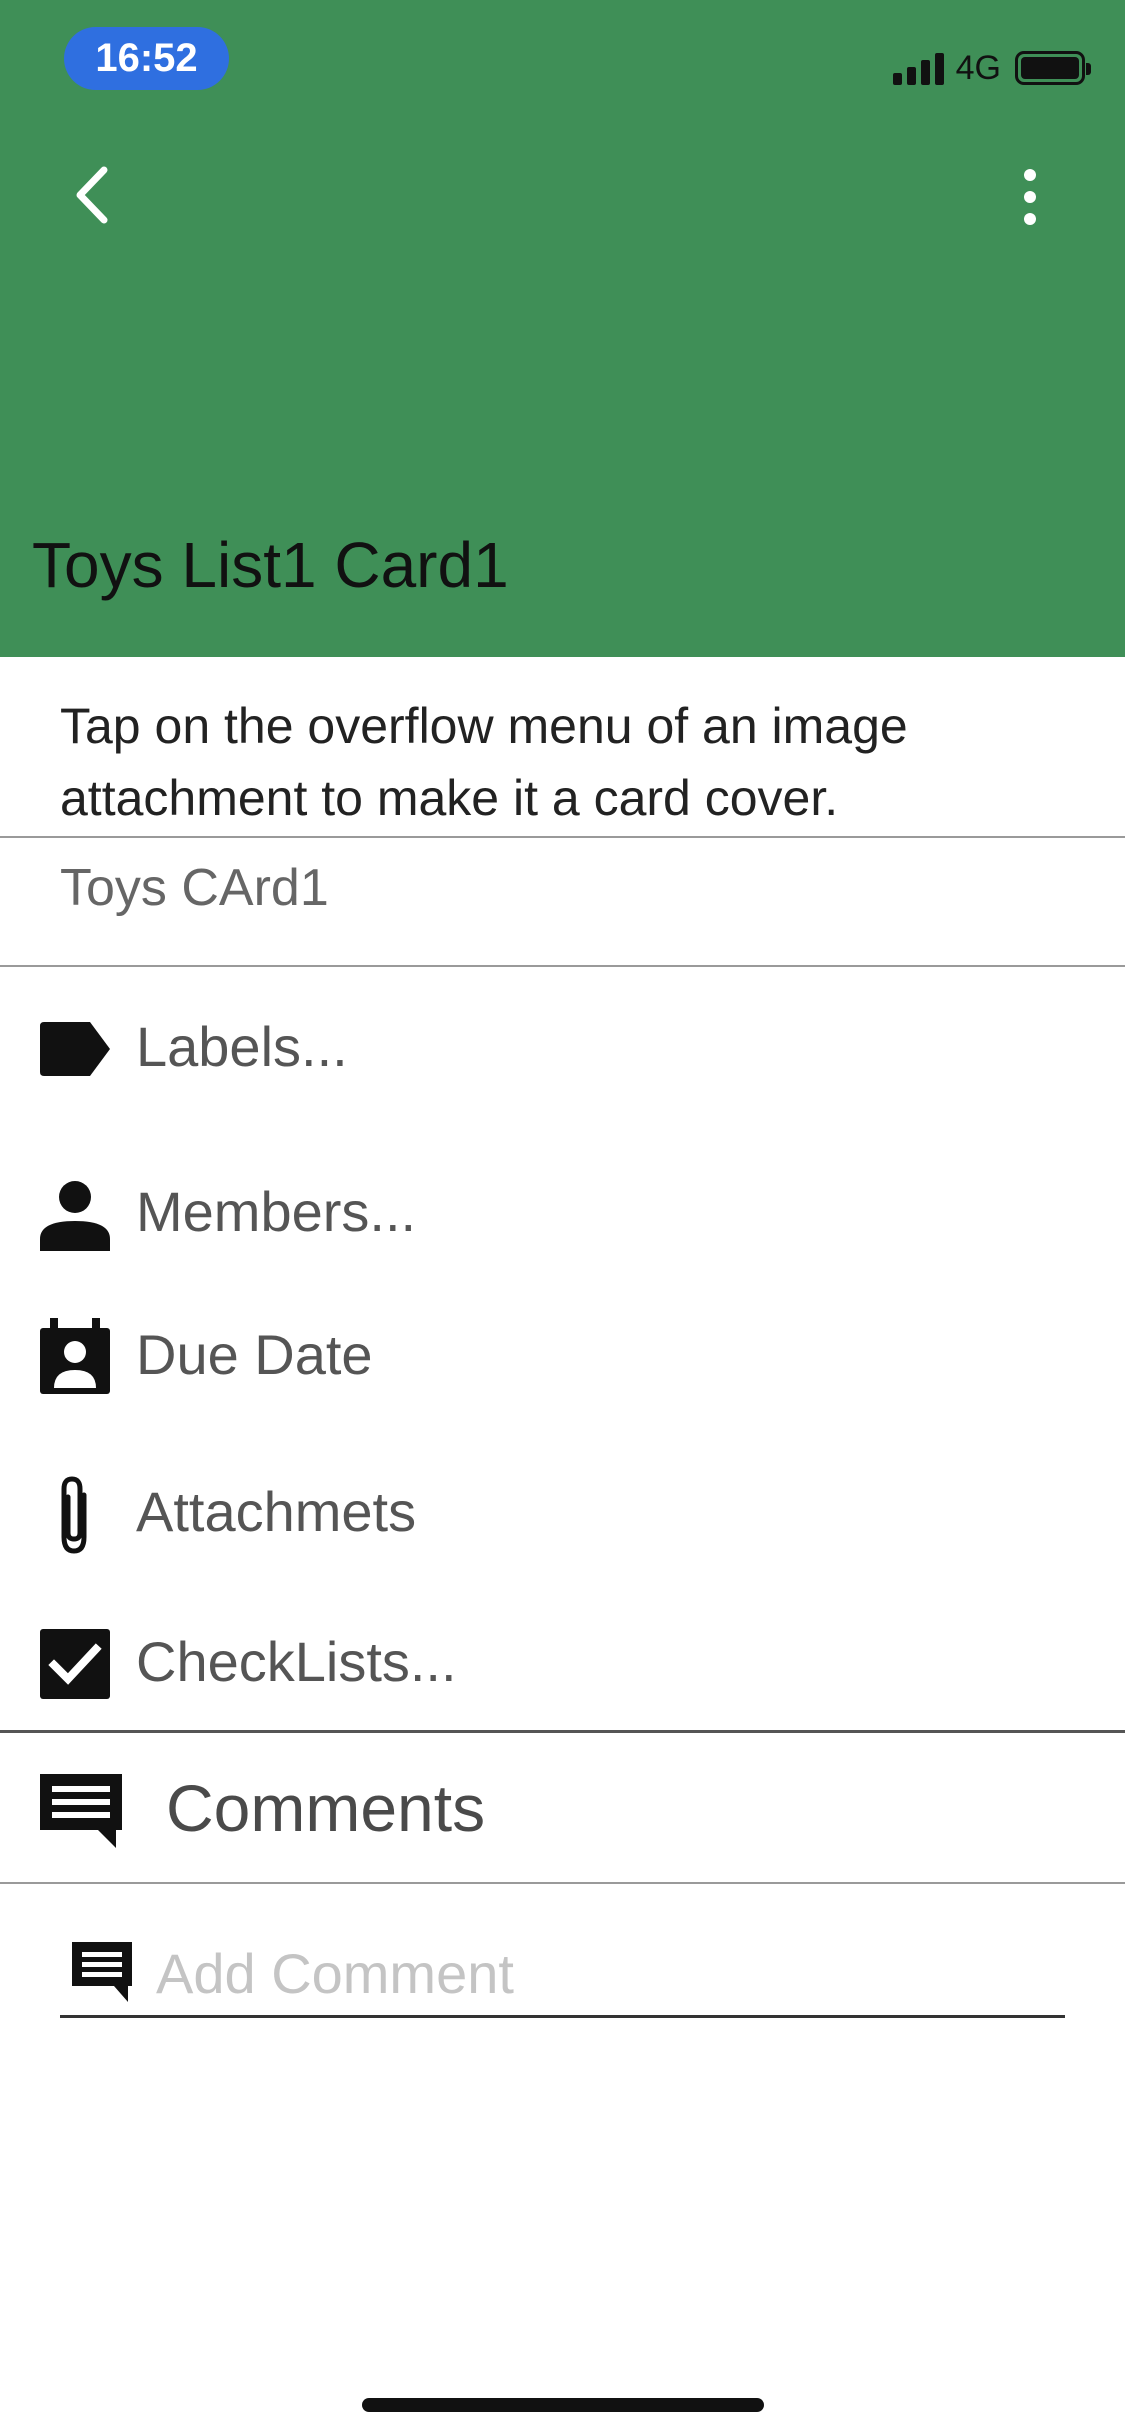 This screenshot has width=1125, height=2436. I want to click on calendar-icon, so click(75, 1356).